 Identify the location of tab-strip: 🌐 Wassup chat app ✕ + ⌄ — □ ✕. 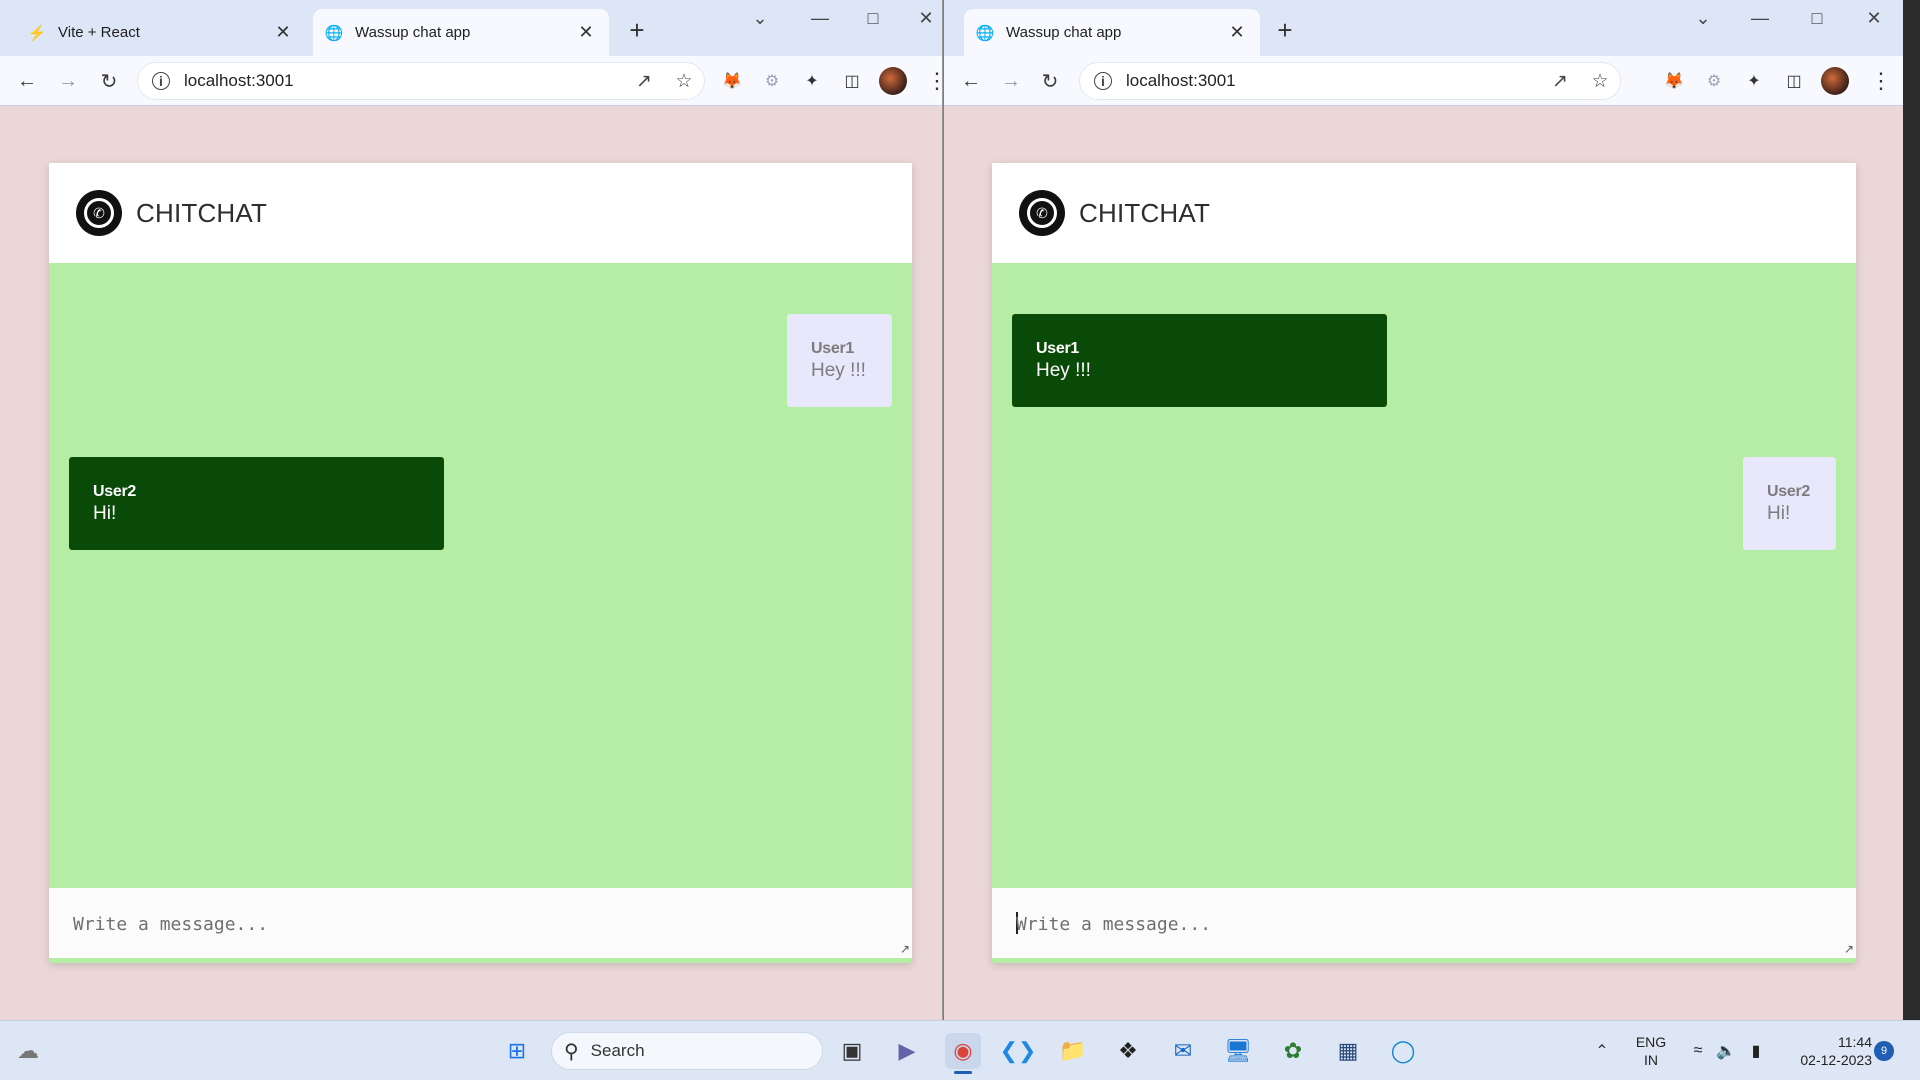
(1423, 28).